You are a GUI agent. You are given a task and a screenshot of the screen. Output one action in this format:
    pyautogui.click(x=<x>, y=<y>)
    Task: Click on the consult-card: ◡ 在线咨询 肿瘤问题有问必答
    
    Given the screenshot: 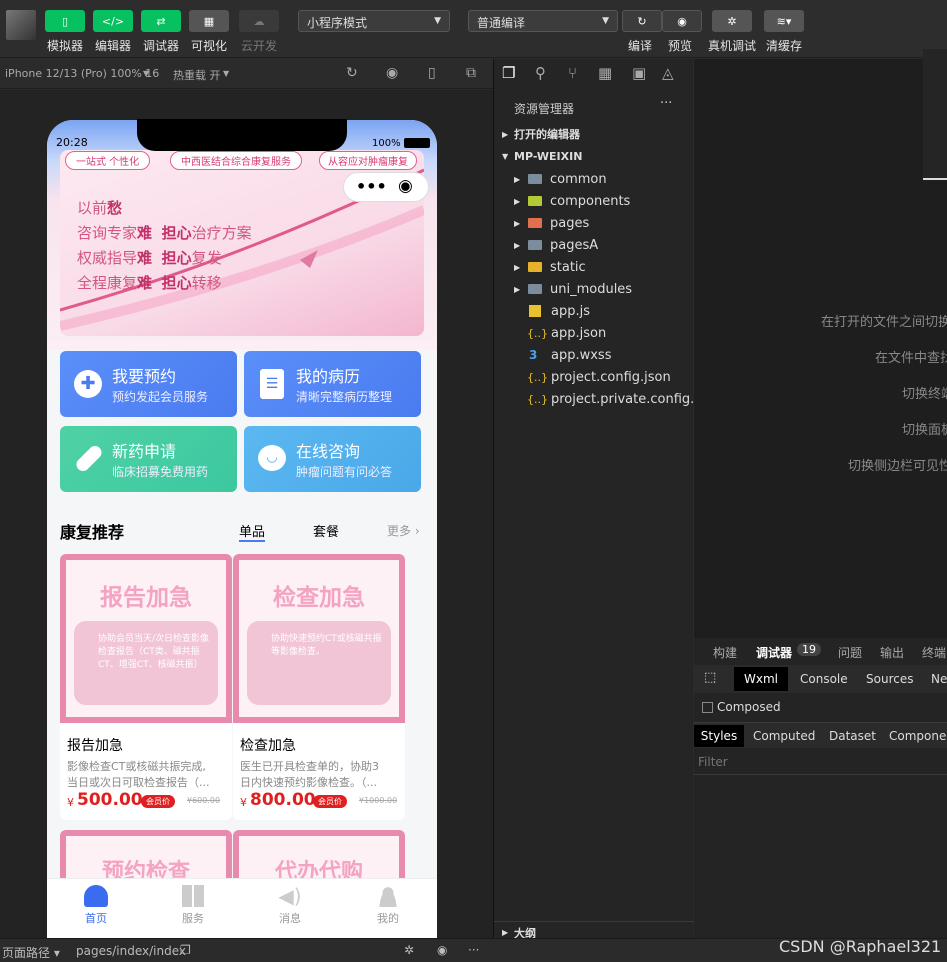 What is the action you would take?
    pyautogui.click(x=332, y=459)
    